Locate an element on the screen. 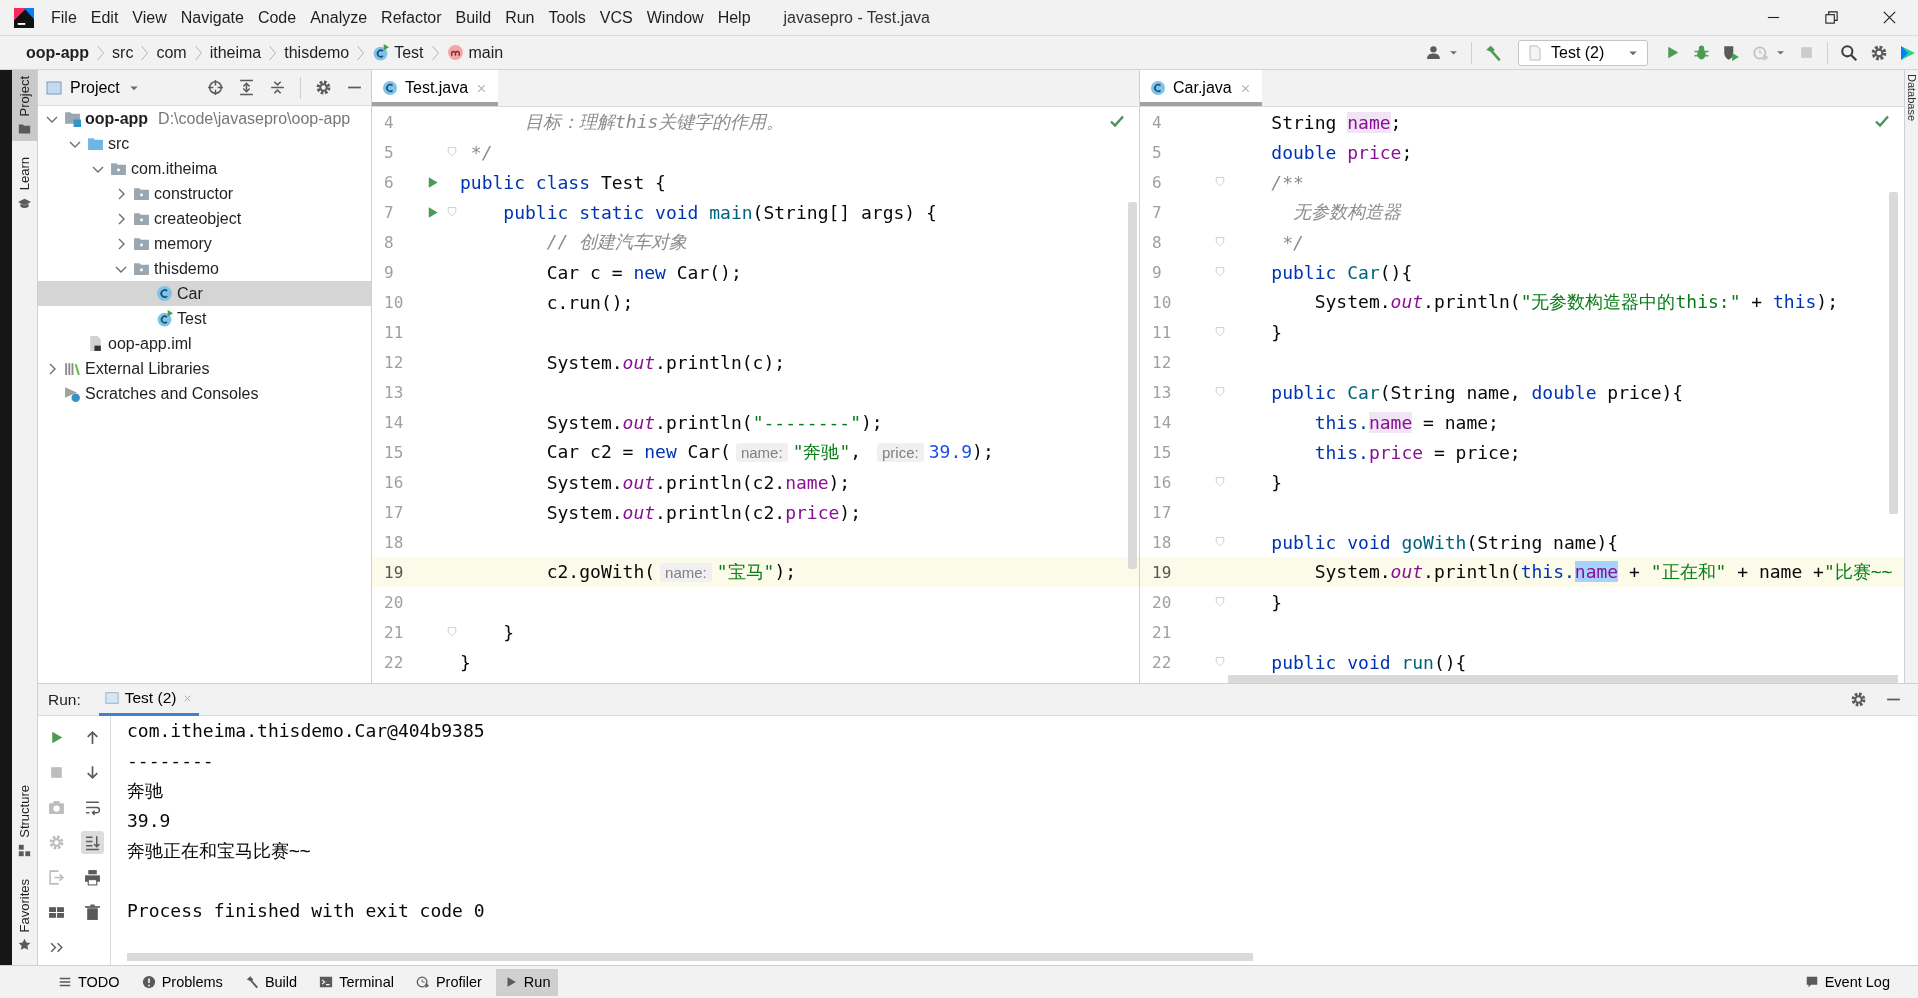  breadcrumb: Test is located at coordinates (398, 52).